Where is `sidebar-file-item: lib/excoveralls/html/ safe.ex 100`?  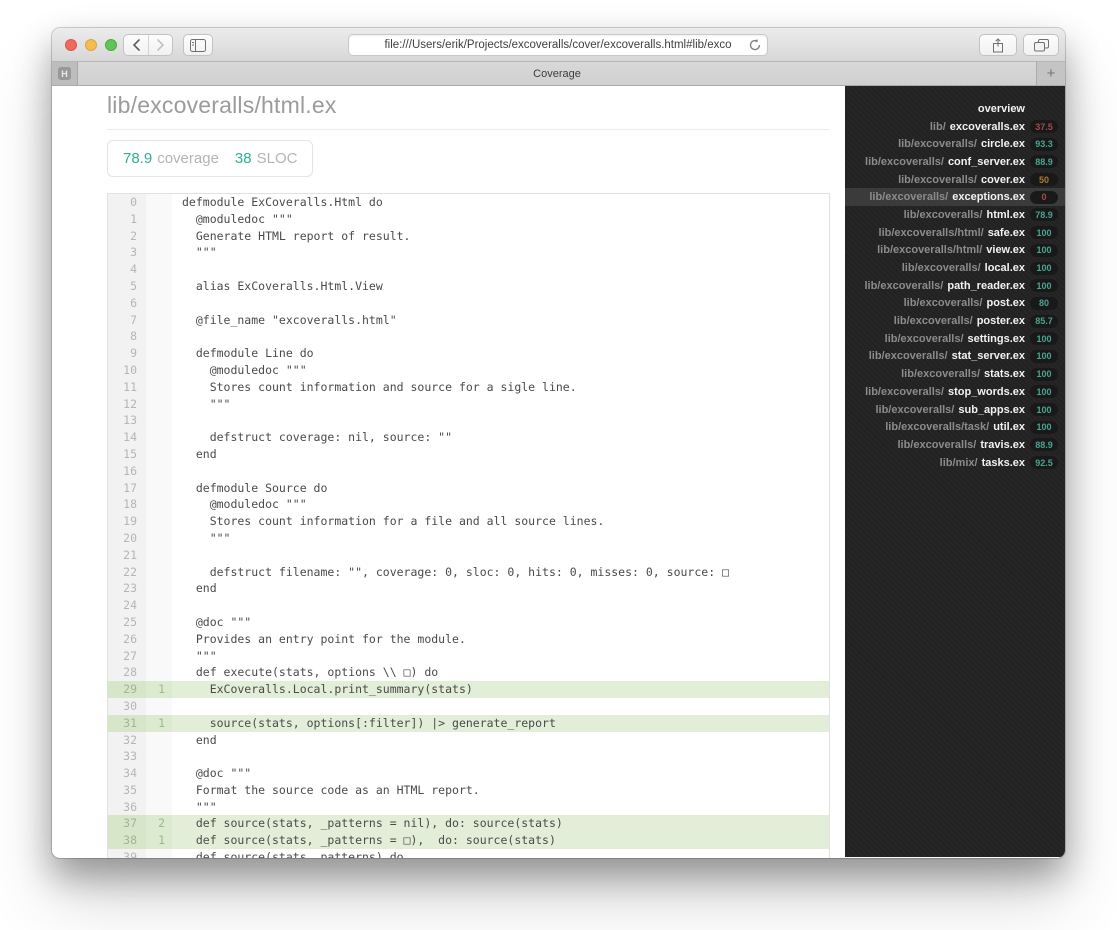
sidebar-file-item: lib/excoveralls/html/ safe.ex 100 is located at coordinates (955, 233).